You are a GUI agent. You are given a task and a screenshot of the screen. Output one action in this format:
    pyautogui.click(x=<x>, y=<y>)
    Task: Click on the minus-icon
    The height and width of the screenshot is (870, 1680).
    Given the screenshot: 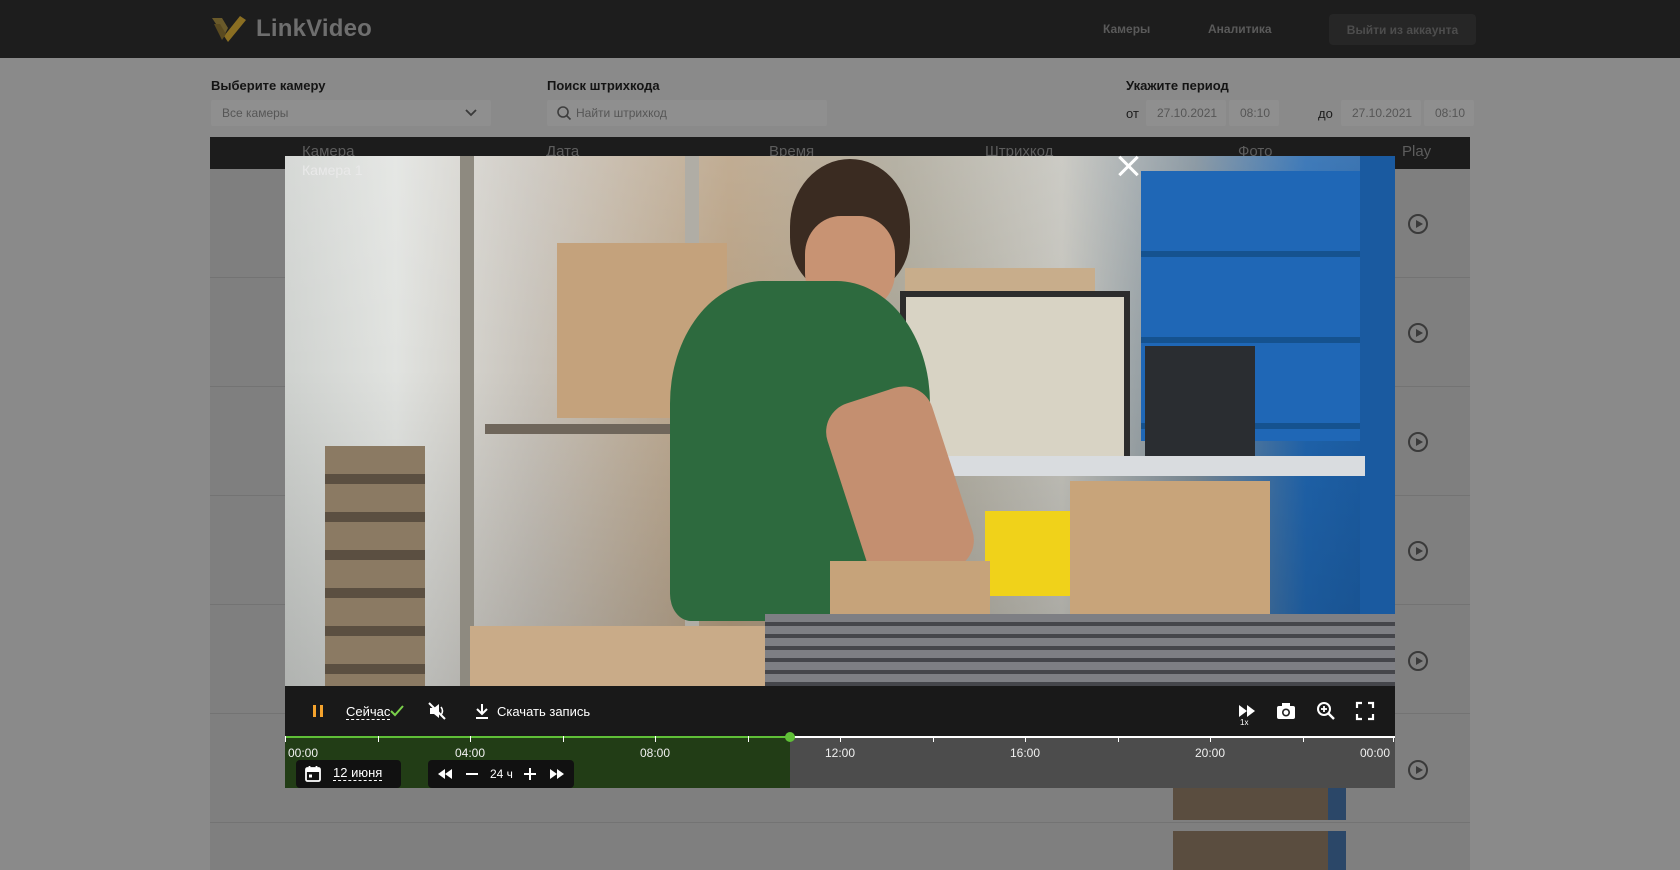 What is the action you would take?
    pyautogui.click(x=472, y=774)
    